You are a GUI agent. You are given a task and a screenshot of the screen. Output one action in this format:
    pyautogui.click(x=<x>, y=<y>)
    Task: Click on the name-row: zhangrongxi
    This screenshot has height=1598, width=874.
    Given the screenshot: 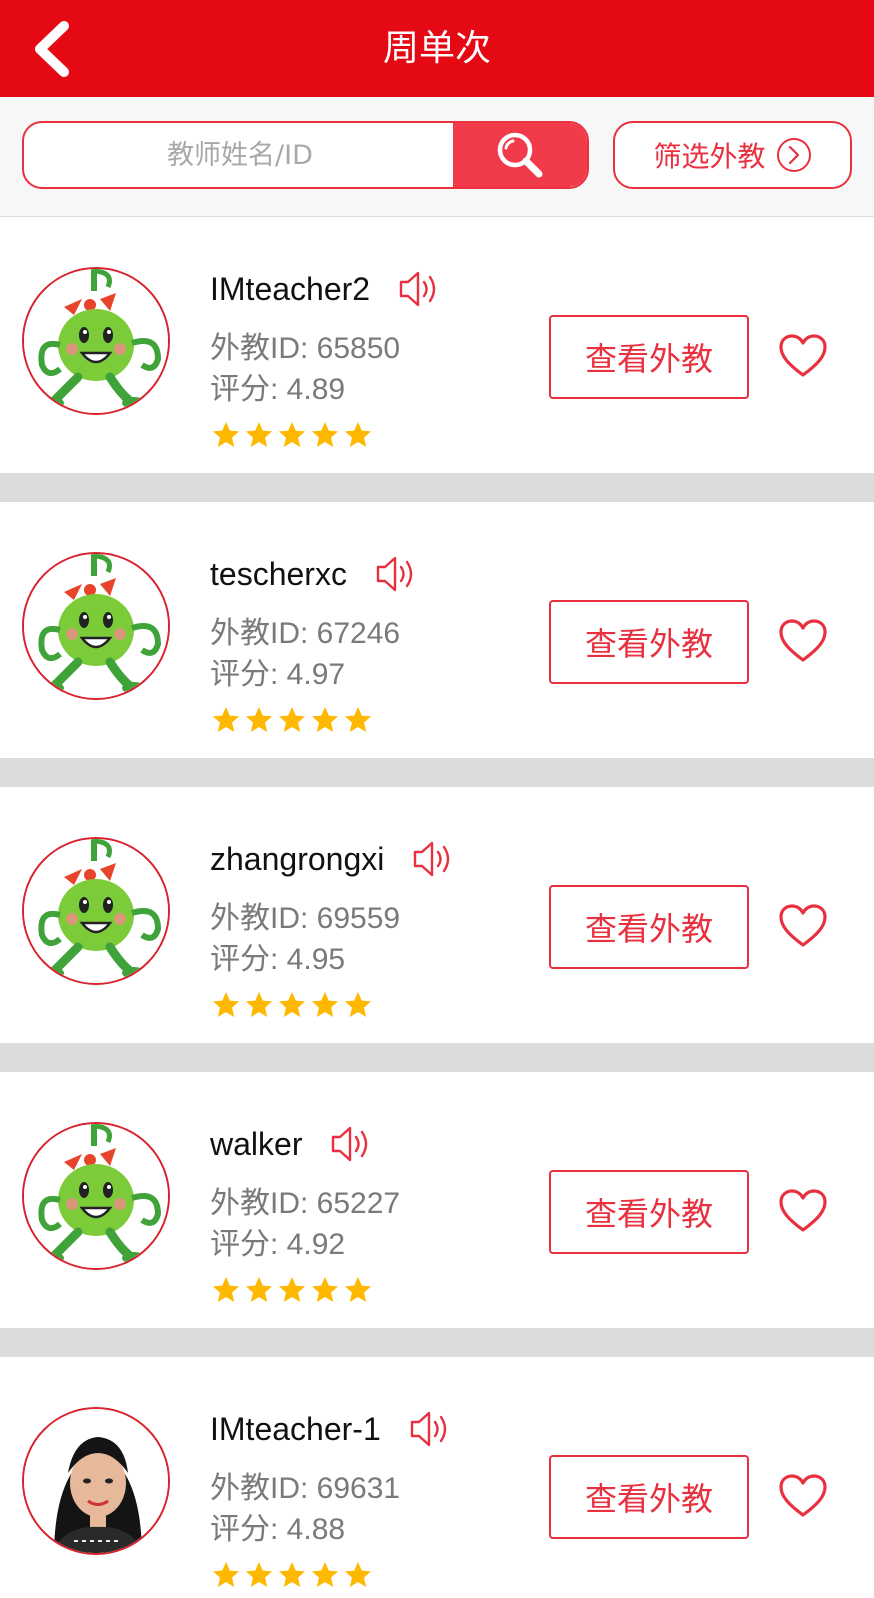 What is the action you would take?
    pyautogui.click(x=333, y=859)
    